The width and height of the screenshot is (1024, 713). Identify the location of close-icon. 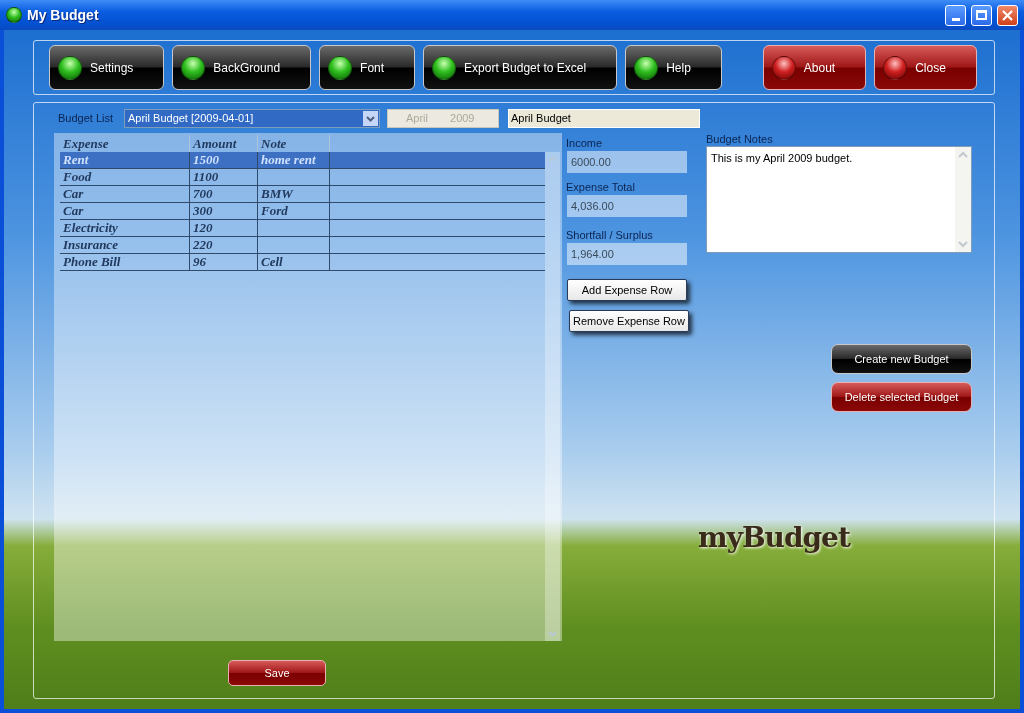
(1007, 15).